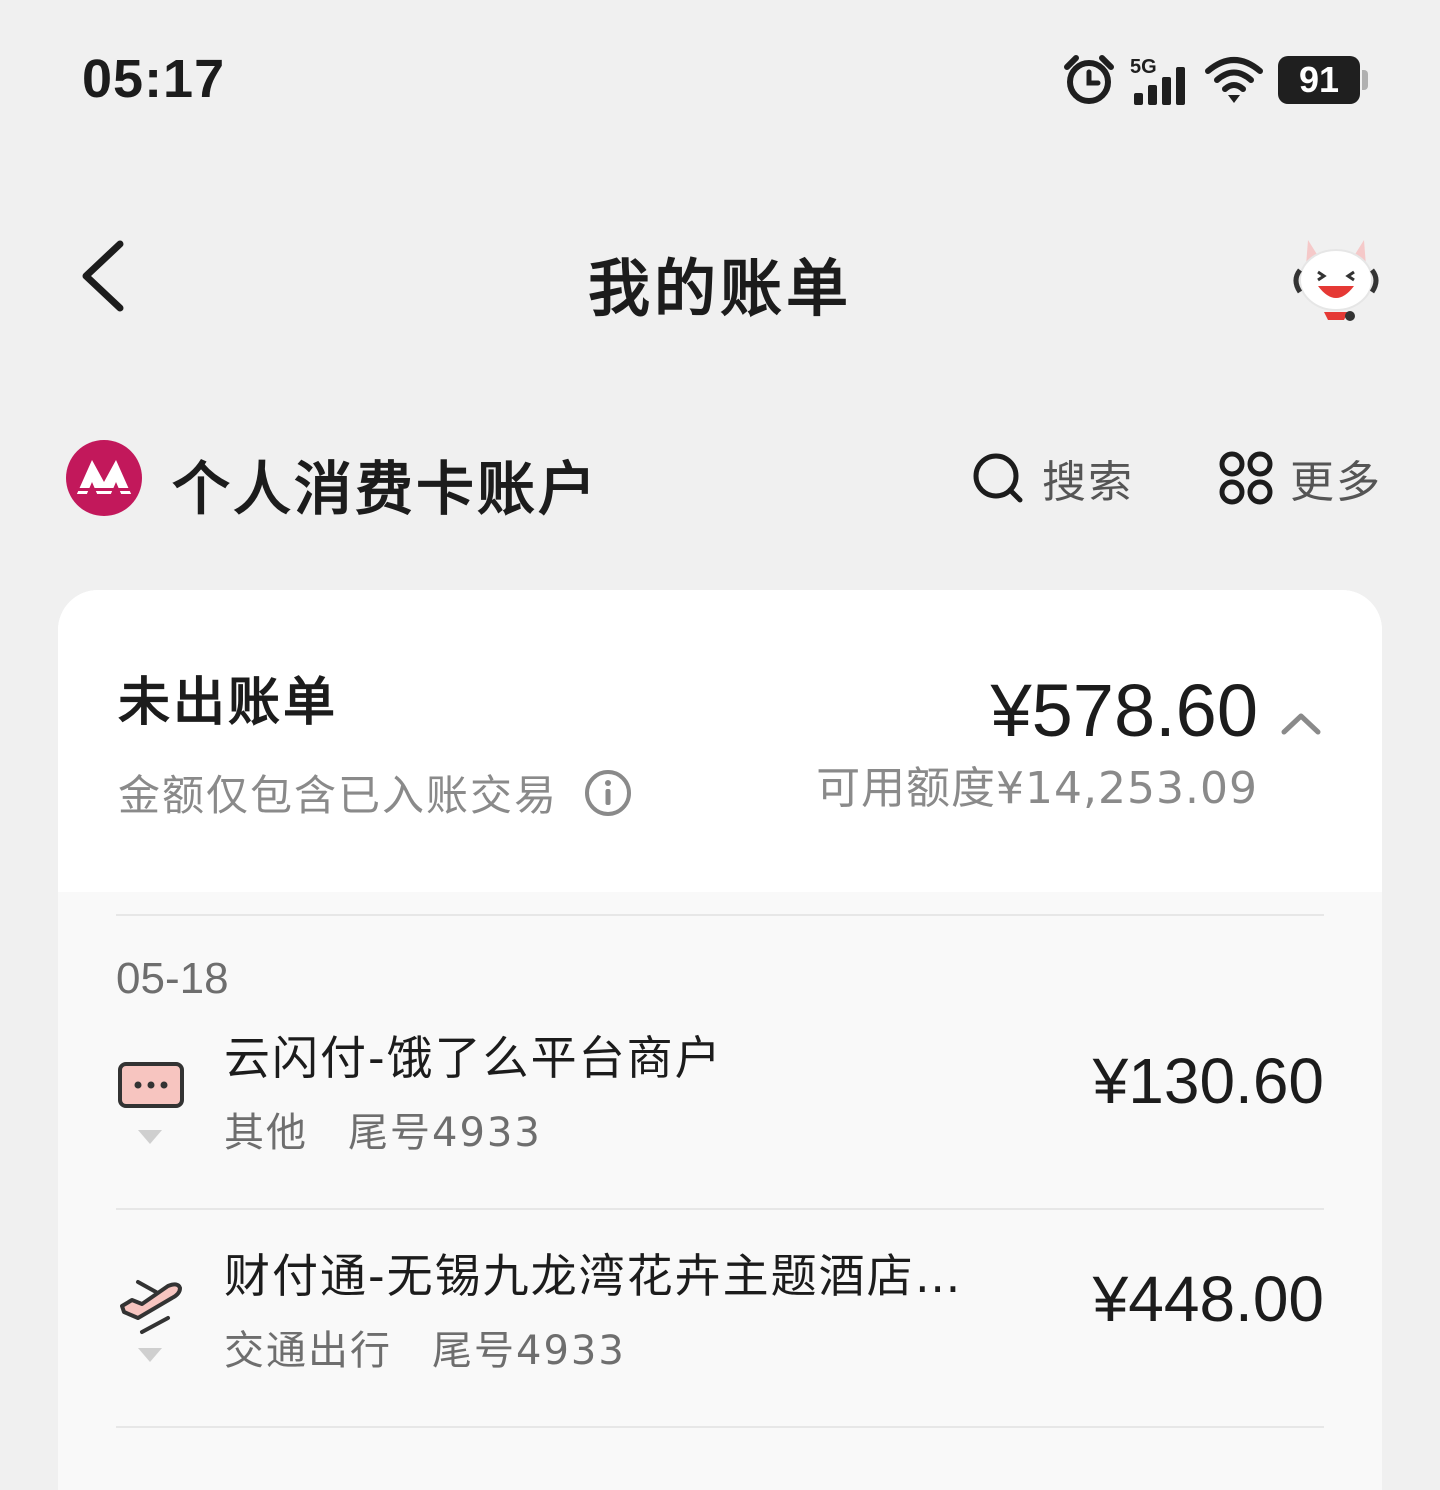  What do you see at coordinates (720, 80) in the screenshot?
I see `status-bar: 05:17 5G 91` at bounding box center [720, 80].